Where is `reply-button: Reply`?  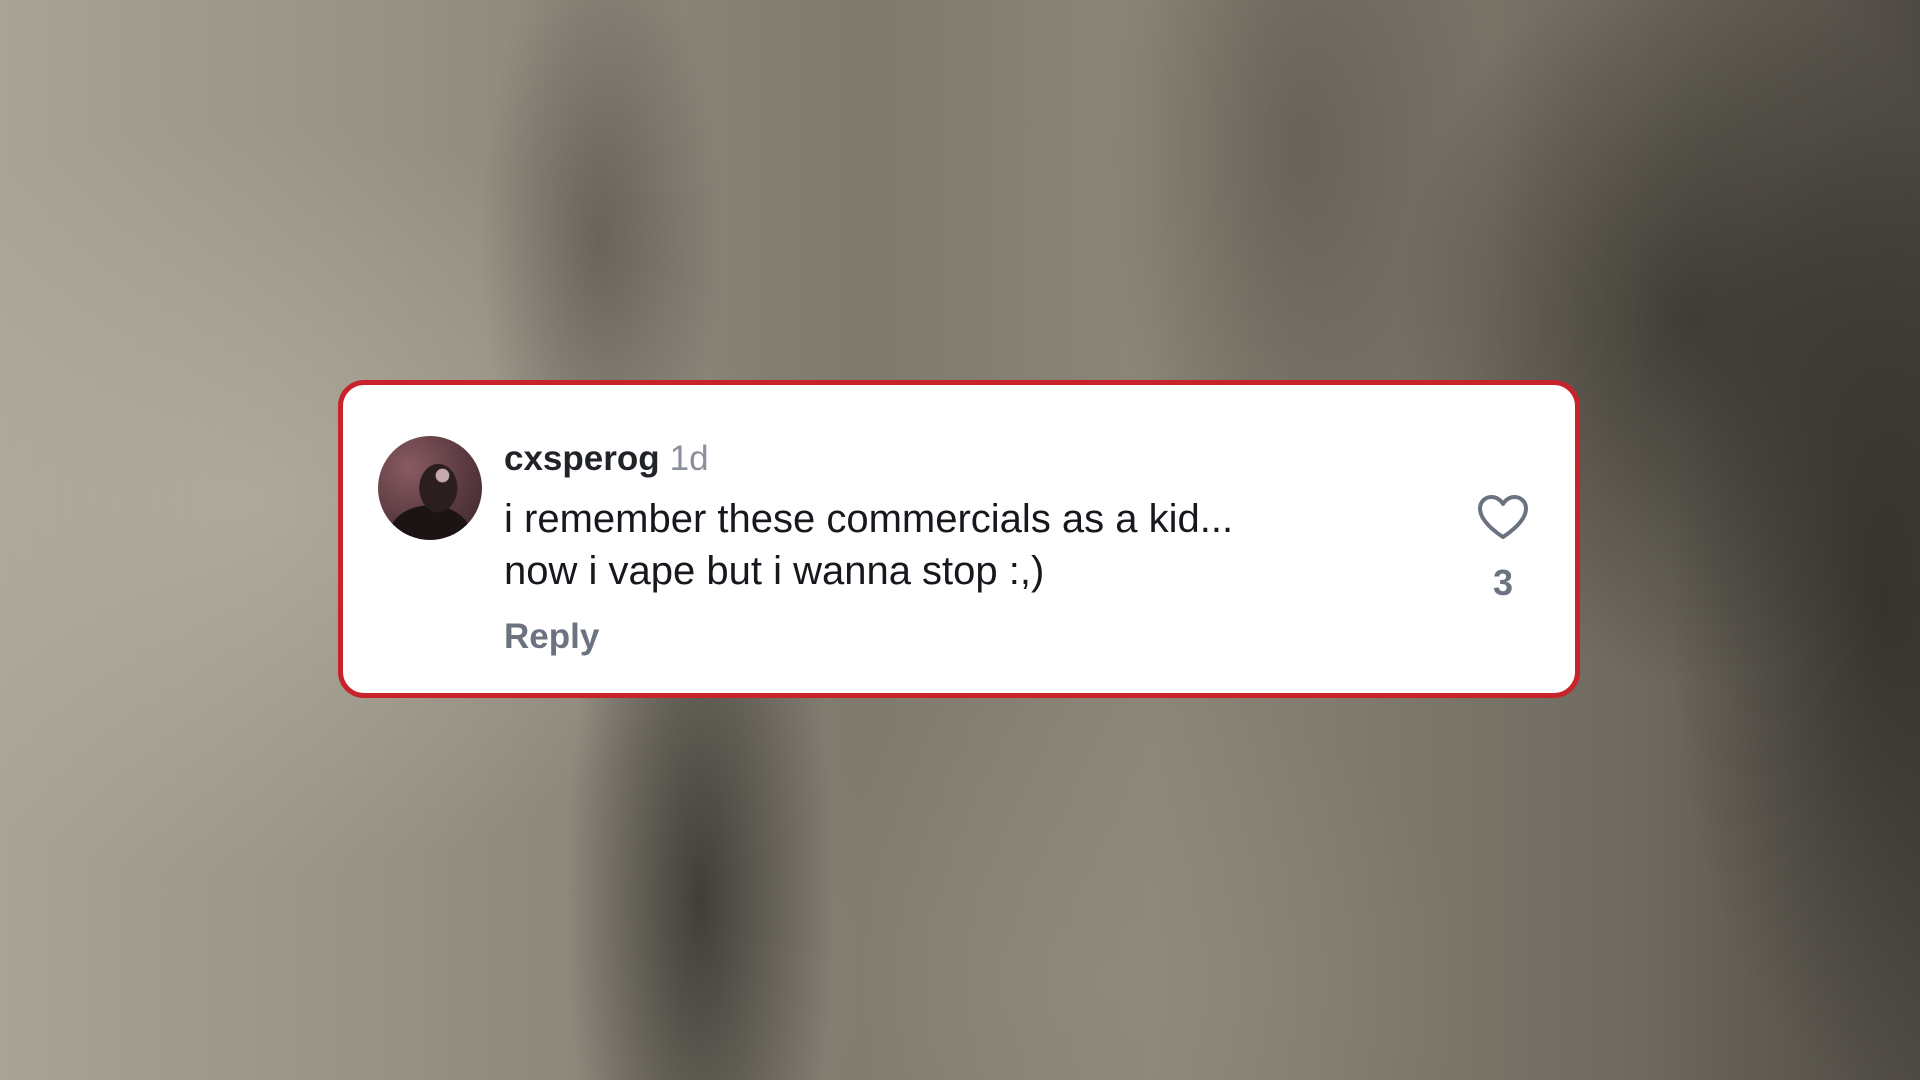 reply-button: Reply is located at coordinates (551, 637).